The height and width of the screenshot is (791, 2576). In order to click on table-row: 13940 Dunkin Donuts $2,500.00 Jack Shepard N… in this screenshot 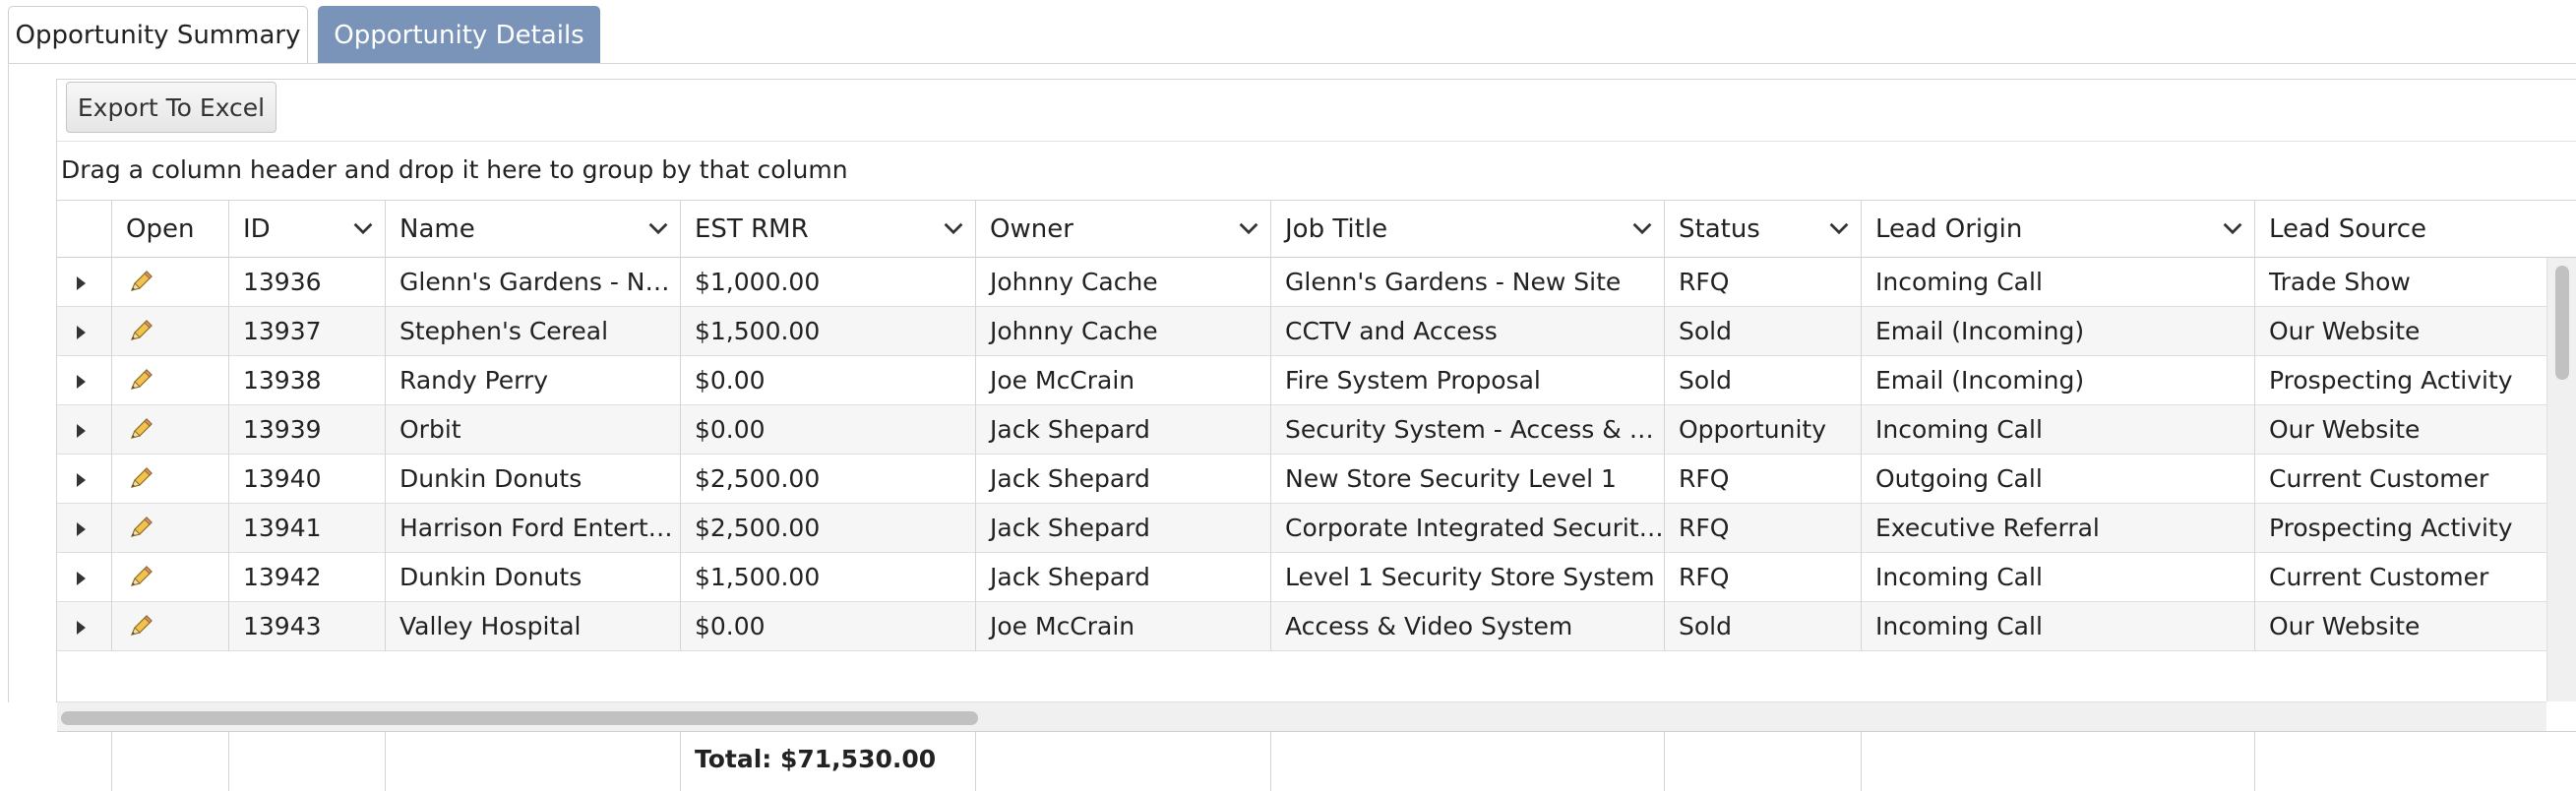, I will do `click(1301, 480)`.